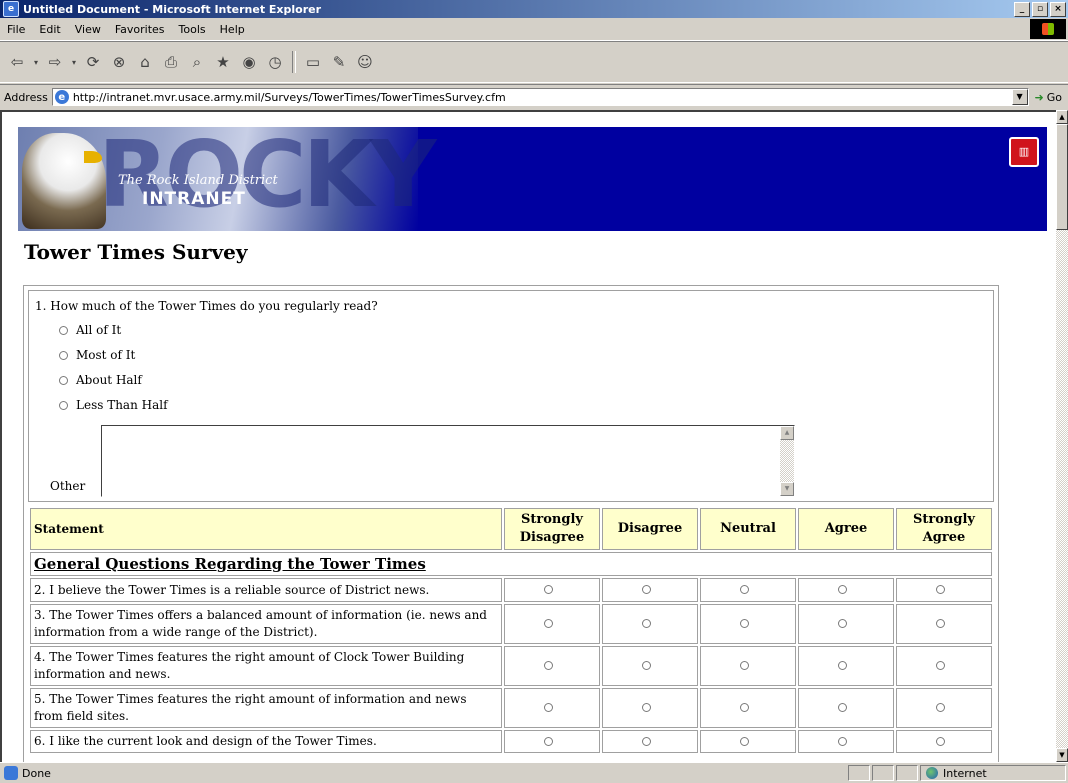  What do you see at coordinates (1022, 9) in the screenshot?
I see `minimize-button: _` at bounding box center [1022, 9].